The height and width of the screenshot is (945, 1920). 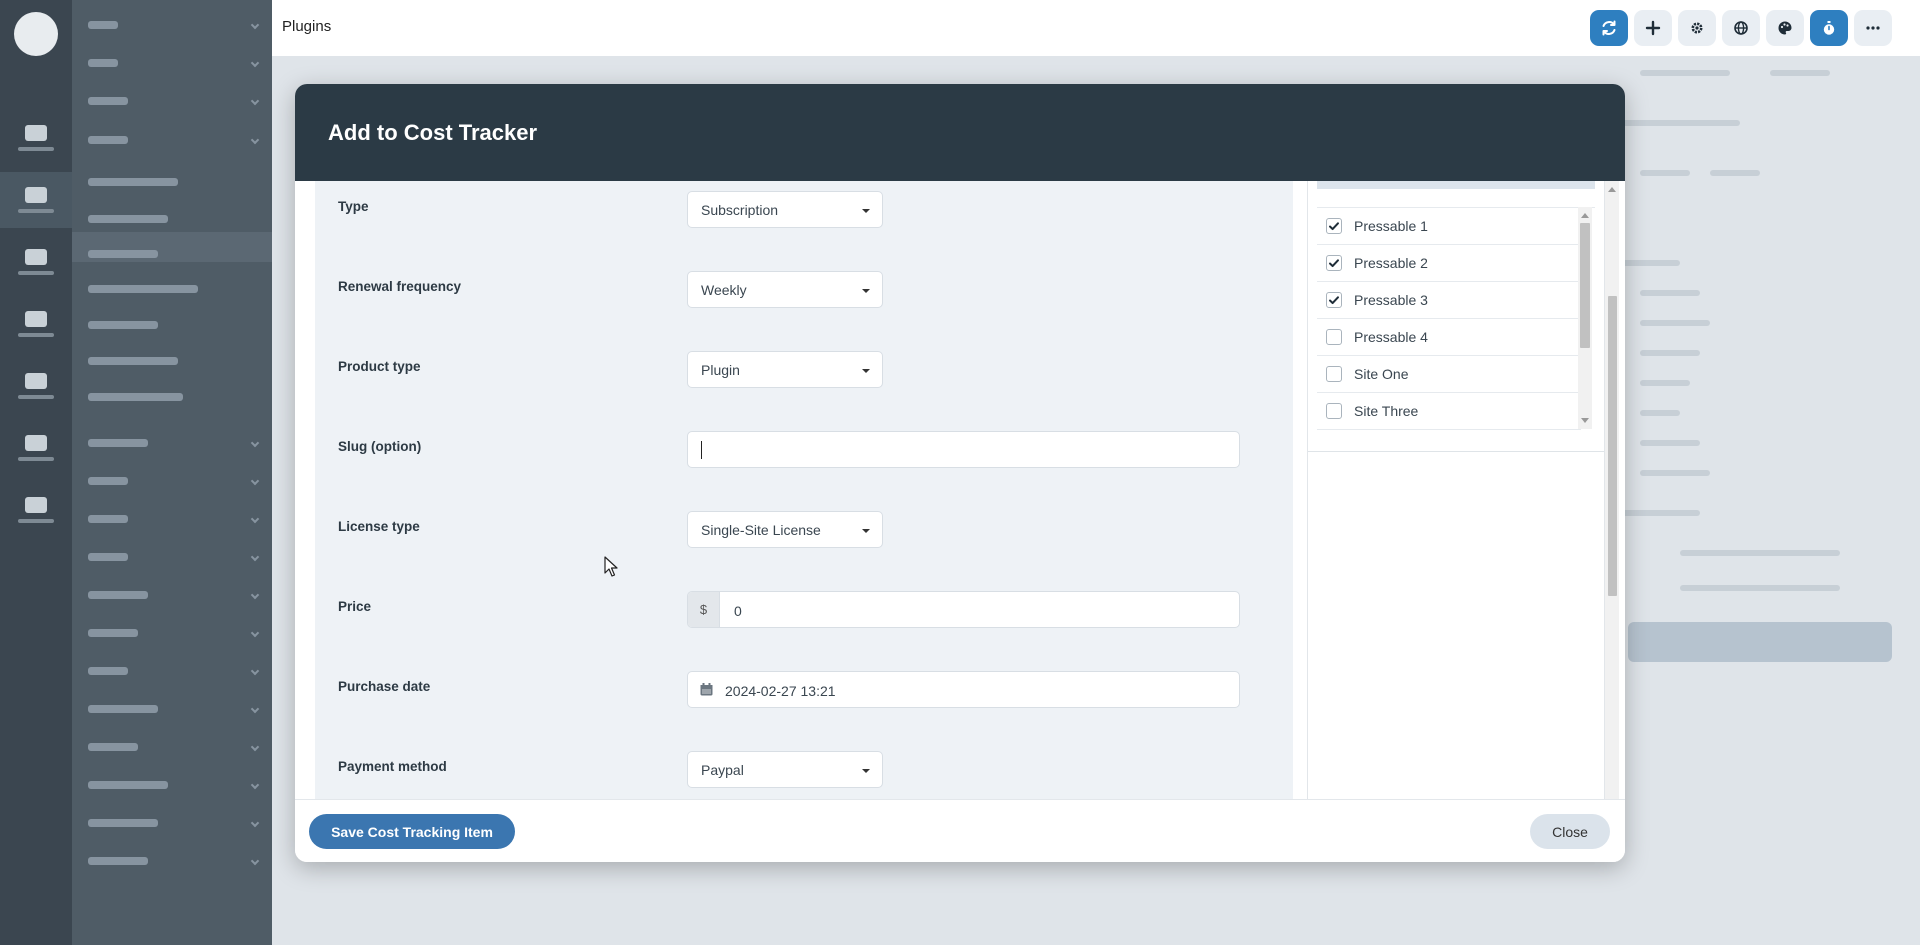 I want to click on modal-header: Add to Cost Tracker, so click(x=960, y=132).